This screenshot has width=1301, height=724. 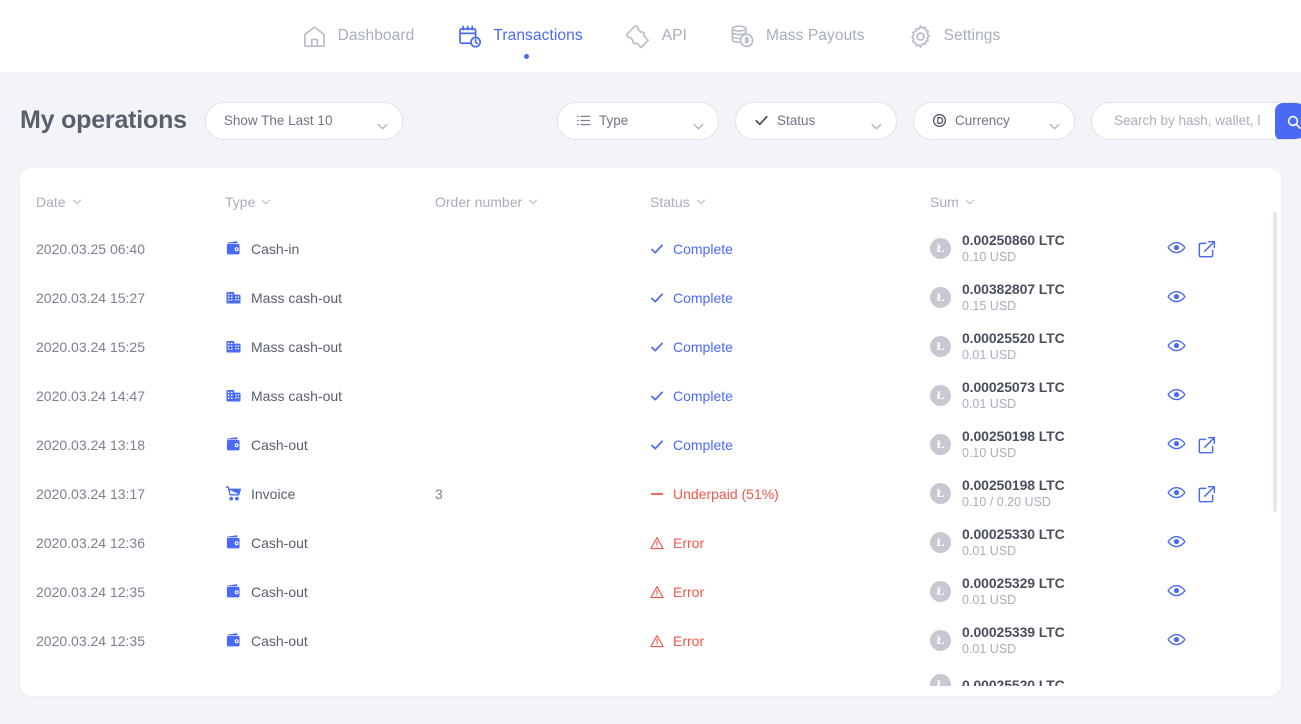 I want to click on check-status-icon, so click(x=657, y=396).